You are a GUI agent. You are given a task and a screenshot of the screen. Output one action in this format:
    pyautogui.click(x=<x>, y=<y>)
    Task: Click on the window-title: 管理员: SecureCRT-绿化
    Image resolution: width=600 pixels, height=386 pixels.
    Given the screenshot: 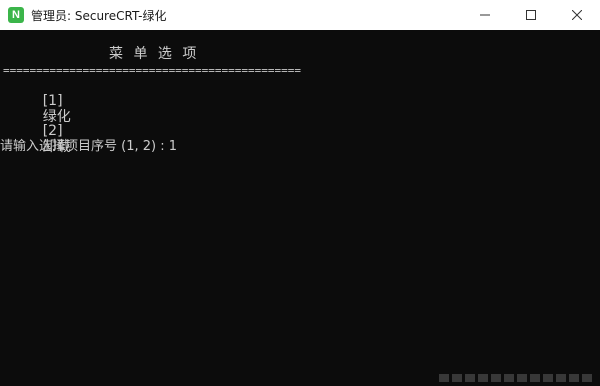 What is the action you would take?
    pyautogui.click(x=99, y=15)
    